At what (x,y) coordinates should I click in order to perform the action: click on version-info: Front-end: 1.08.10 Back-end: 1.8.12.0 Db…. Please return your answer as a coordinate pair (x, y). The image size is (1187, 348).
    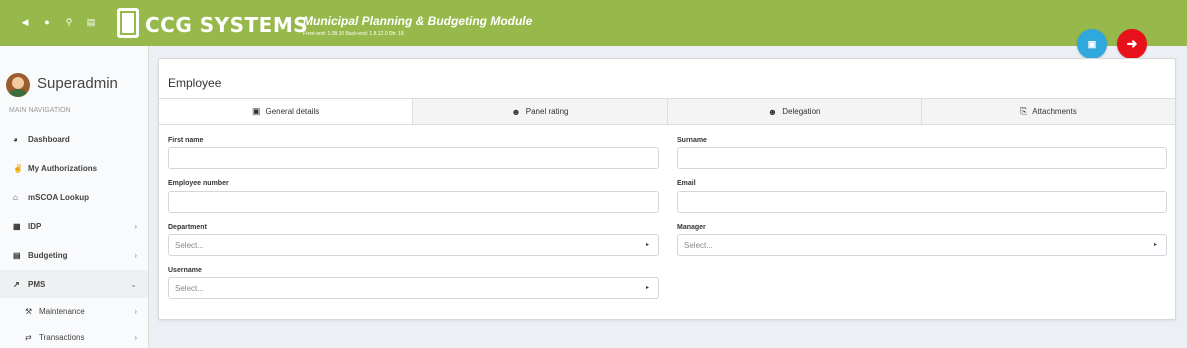
    Looking at the image, I should click on (353, 34).